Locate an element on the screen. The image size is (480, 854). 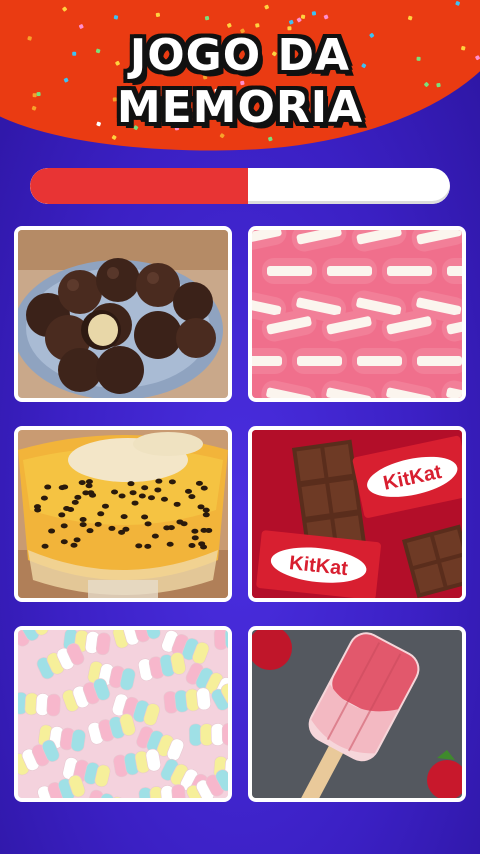
memory-card-gummy-teeth is located at coordinates (357, 314).